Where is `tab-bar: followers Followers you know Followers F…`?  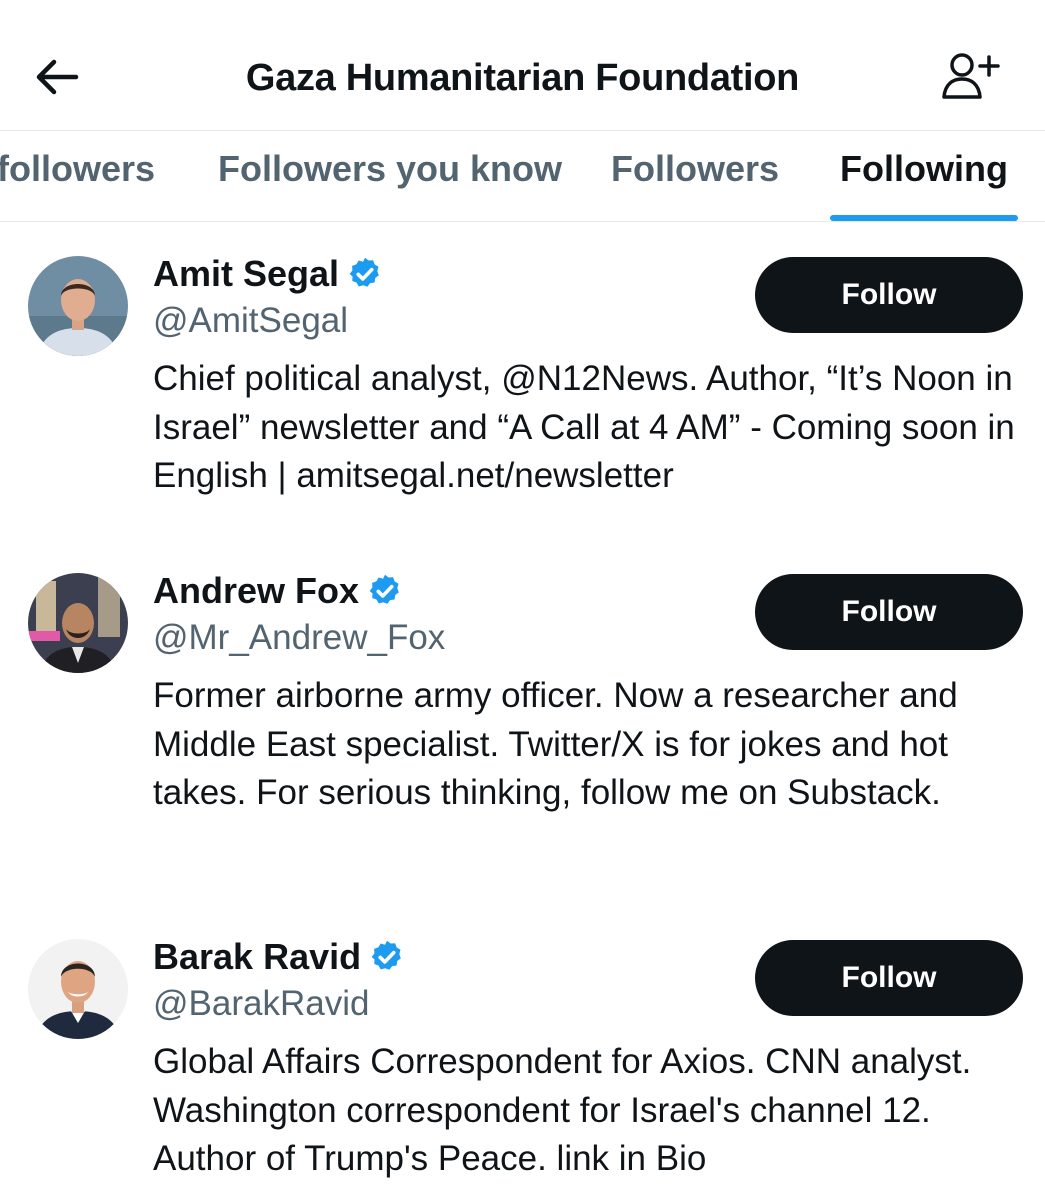 tab-bar: followers Followers you know Followers F… is located at coordinates (522, 176).